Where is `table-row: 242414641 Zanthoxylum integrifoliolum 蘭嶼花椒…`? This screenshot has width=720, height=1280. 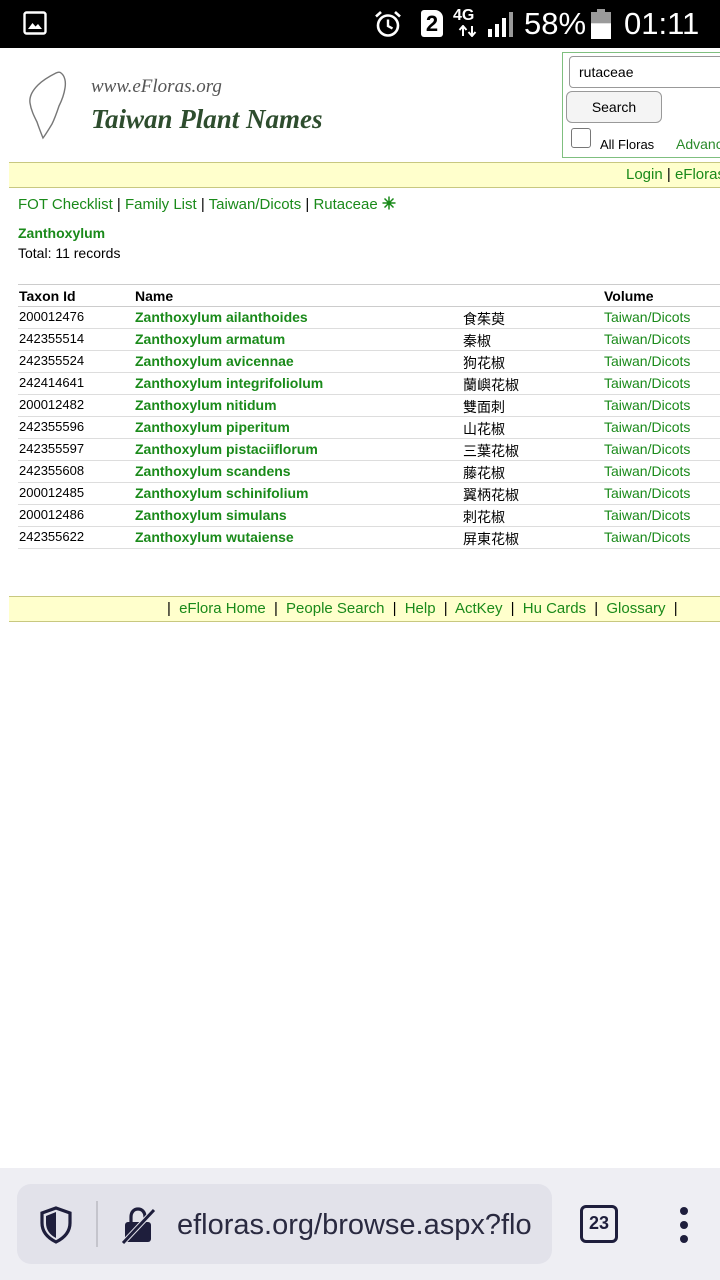 table-row: 242414641 Zanthoxylum integrifoliolum 蘭嶼花椒… is located at coordinates (369, 384).